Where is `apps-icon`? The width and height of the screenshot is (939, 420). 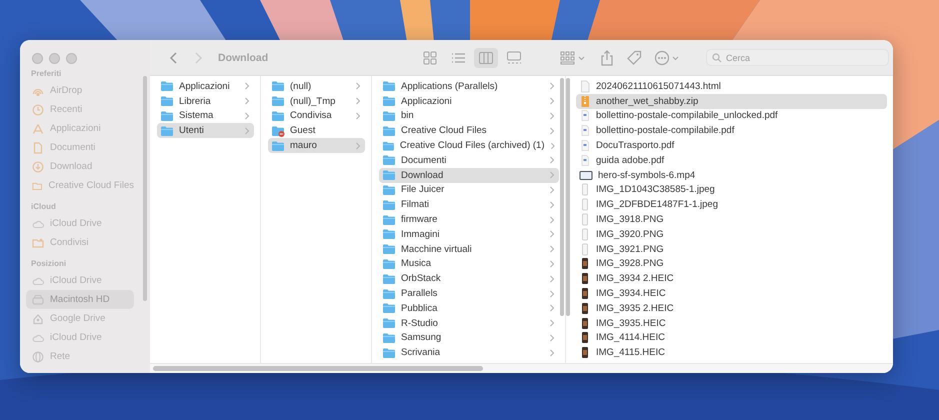 apps-icon is located at coordinates (38, 128).